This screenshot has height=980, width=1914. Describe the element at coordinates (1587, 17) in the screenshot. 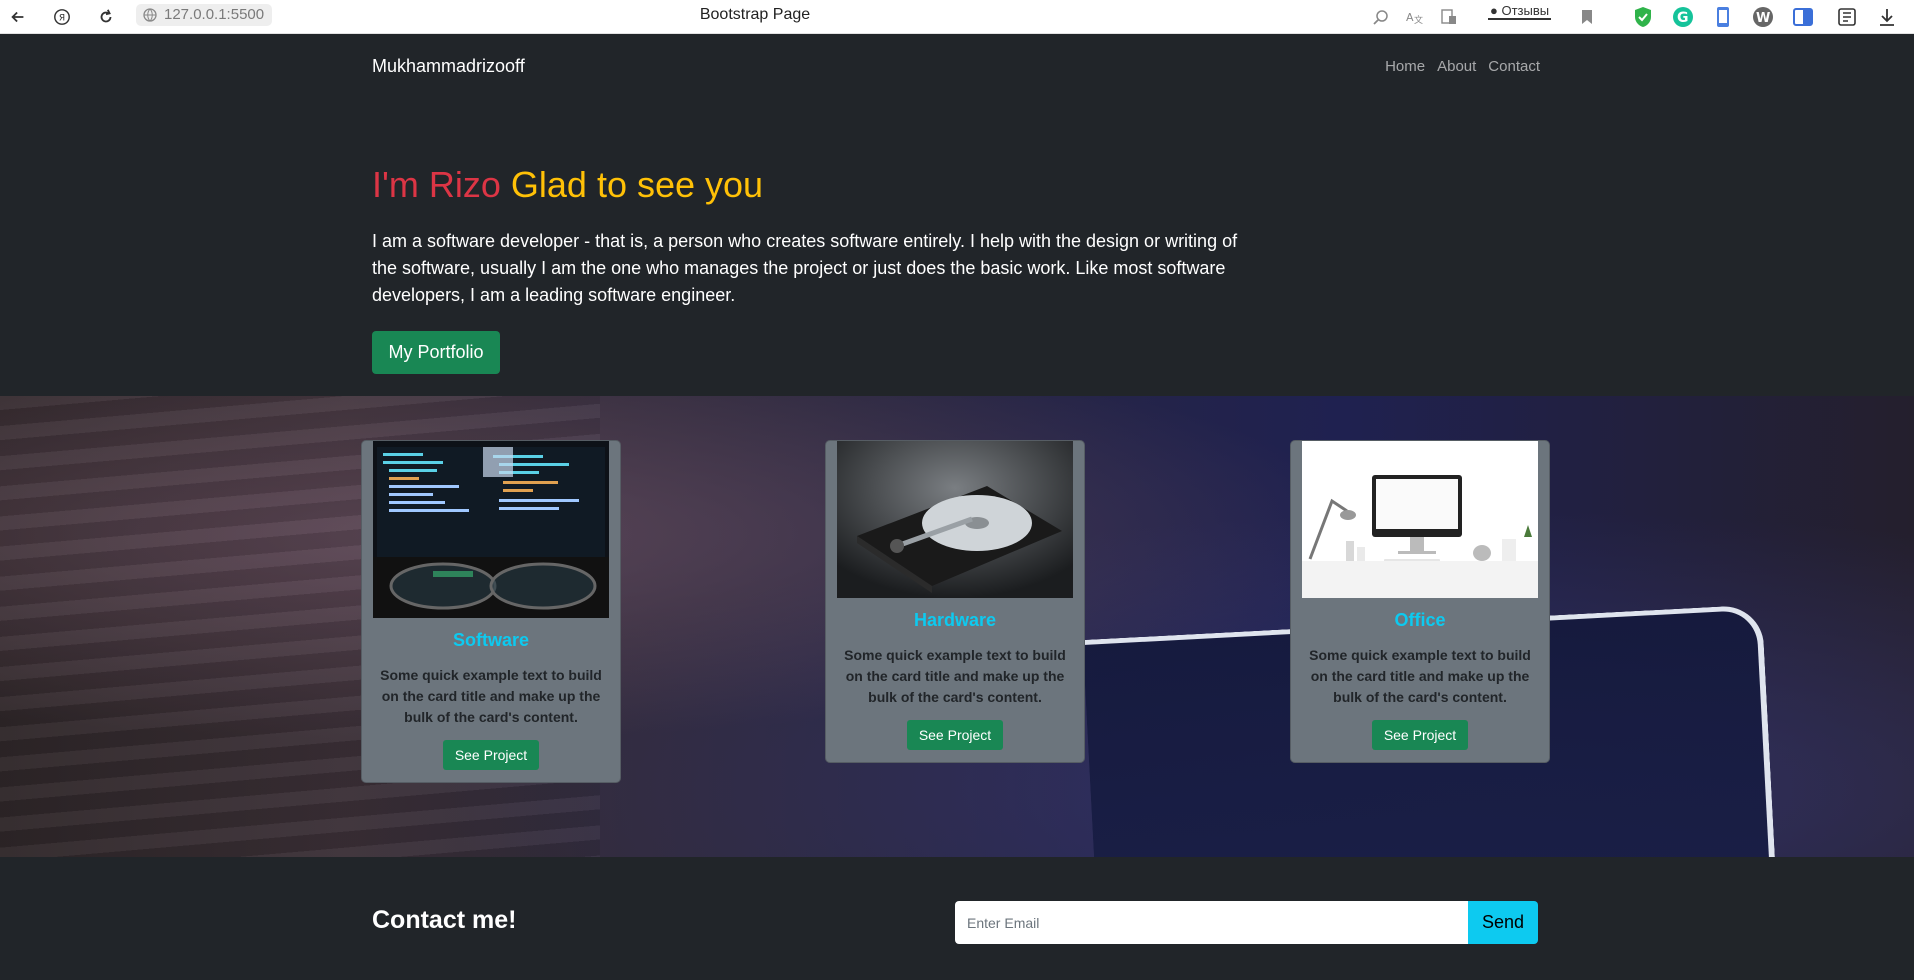

I see `bookmark-icon` at that location.